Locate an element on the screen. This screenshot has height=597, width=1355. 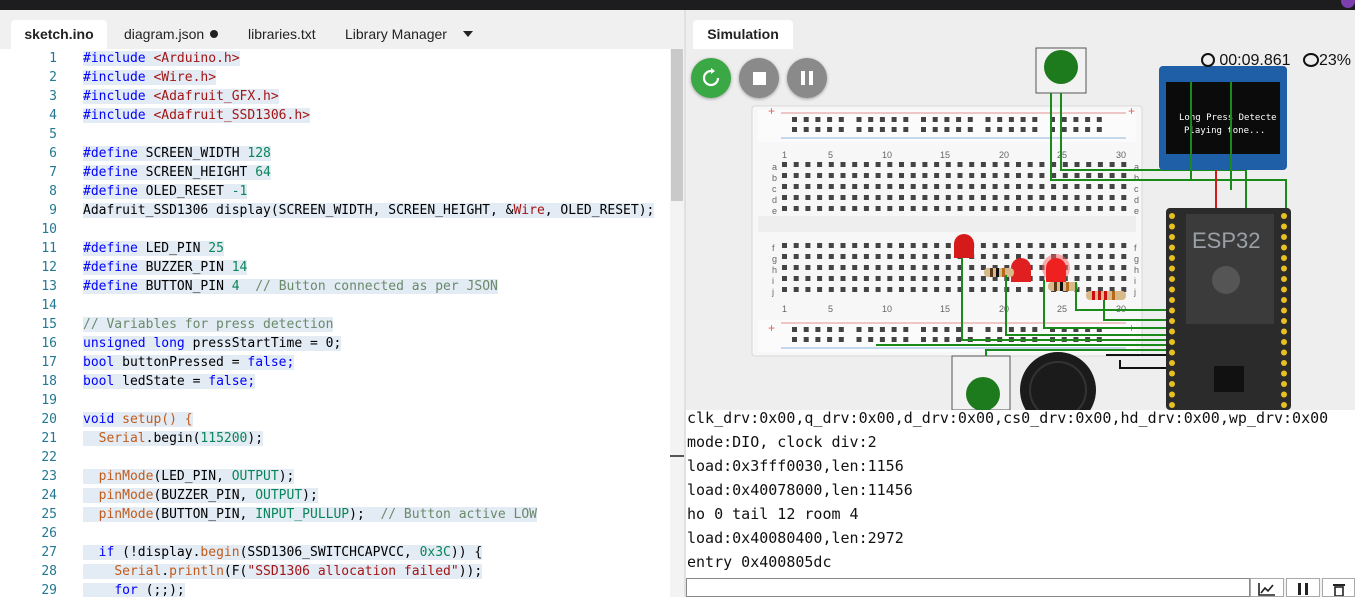
line-number: 8 is located at coordinates (53, 191).